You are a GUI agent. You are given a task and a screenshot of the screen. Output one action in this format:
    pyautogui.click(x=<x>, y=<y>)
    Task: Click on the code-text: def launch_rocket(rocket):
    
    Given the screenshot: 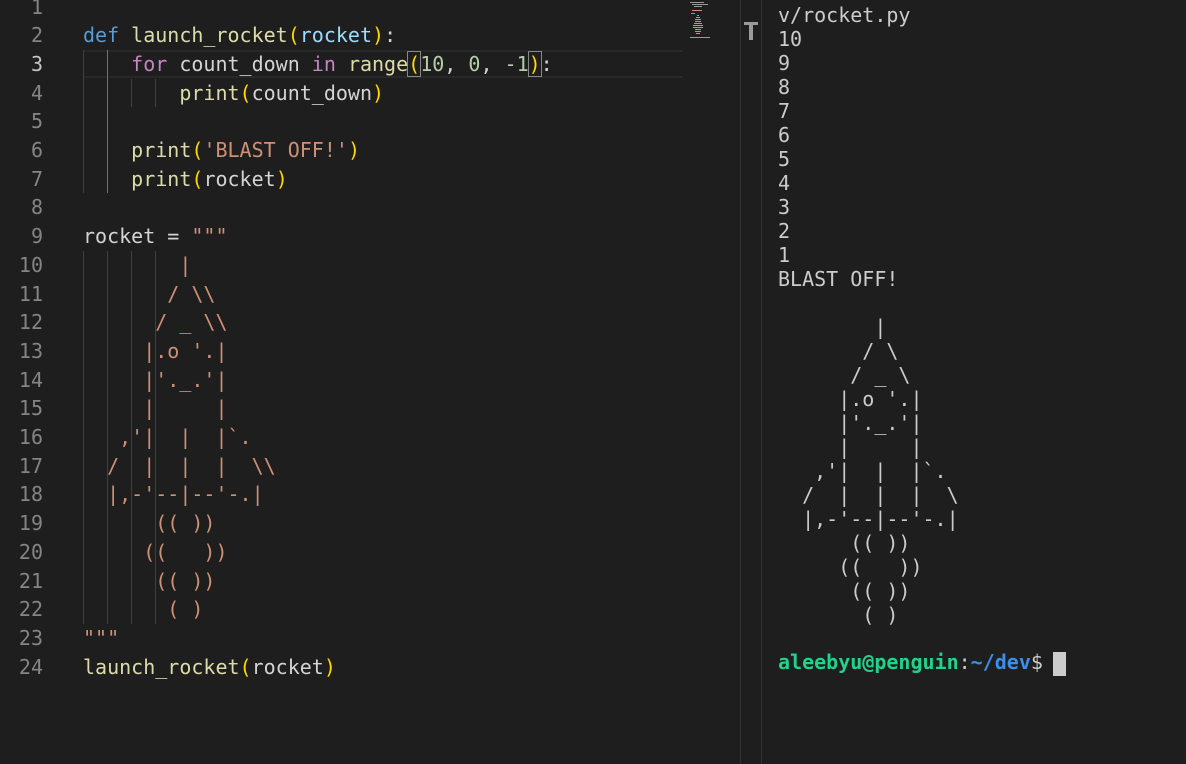 What is the action you would take?
    pyautogui.click(x=239, y=35)
    